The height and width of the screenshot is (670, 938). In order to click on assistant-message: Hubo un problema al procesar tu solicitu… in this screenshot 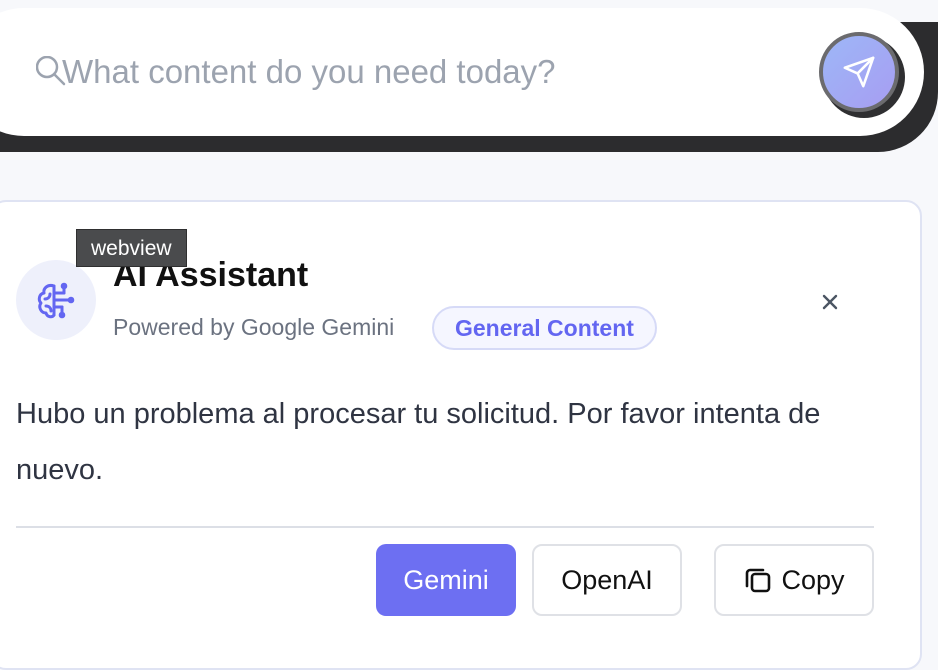, I will do `click(418, 442)`.